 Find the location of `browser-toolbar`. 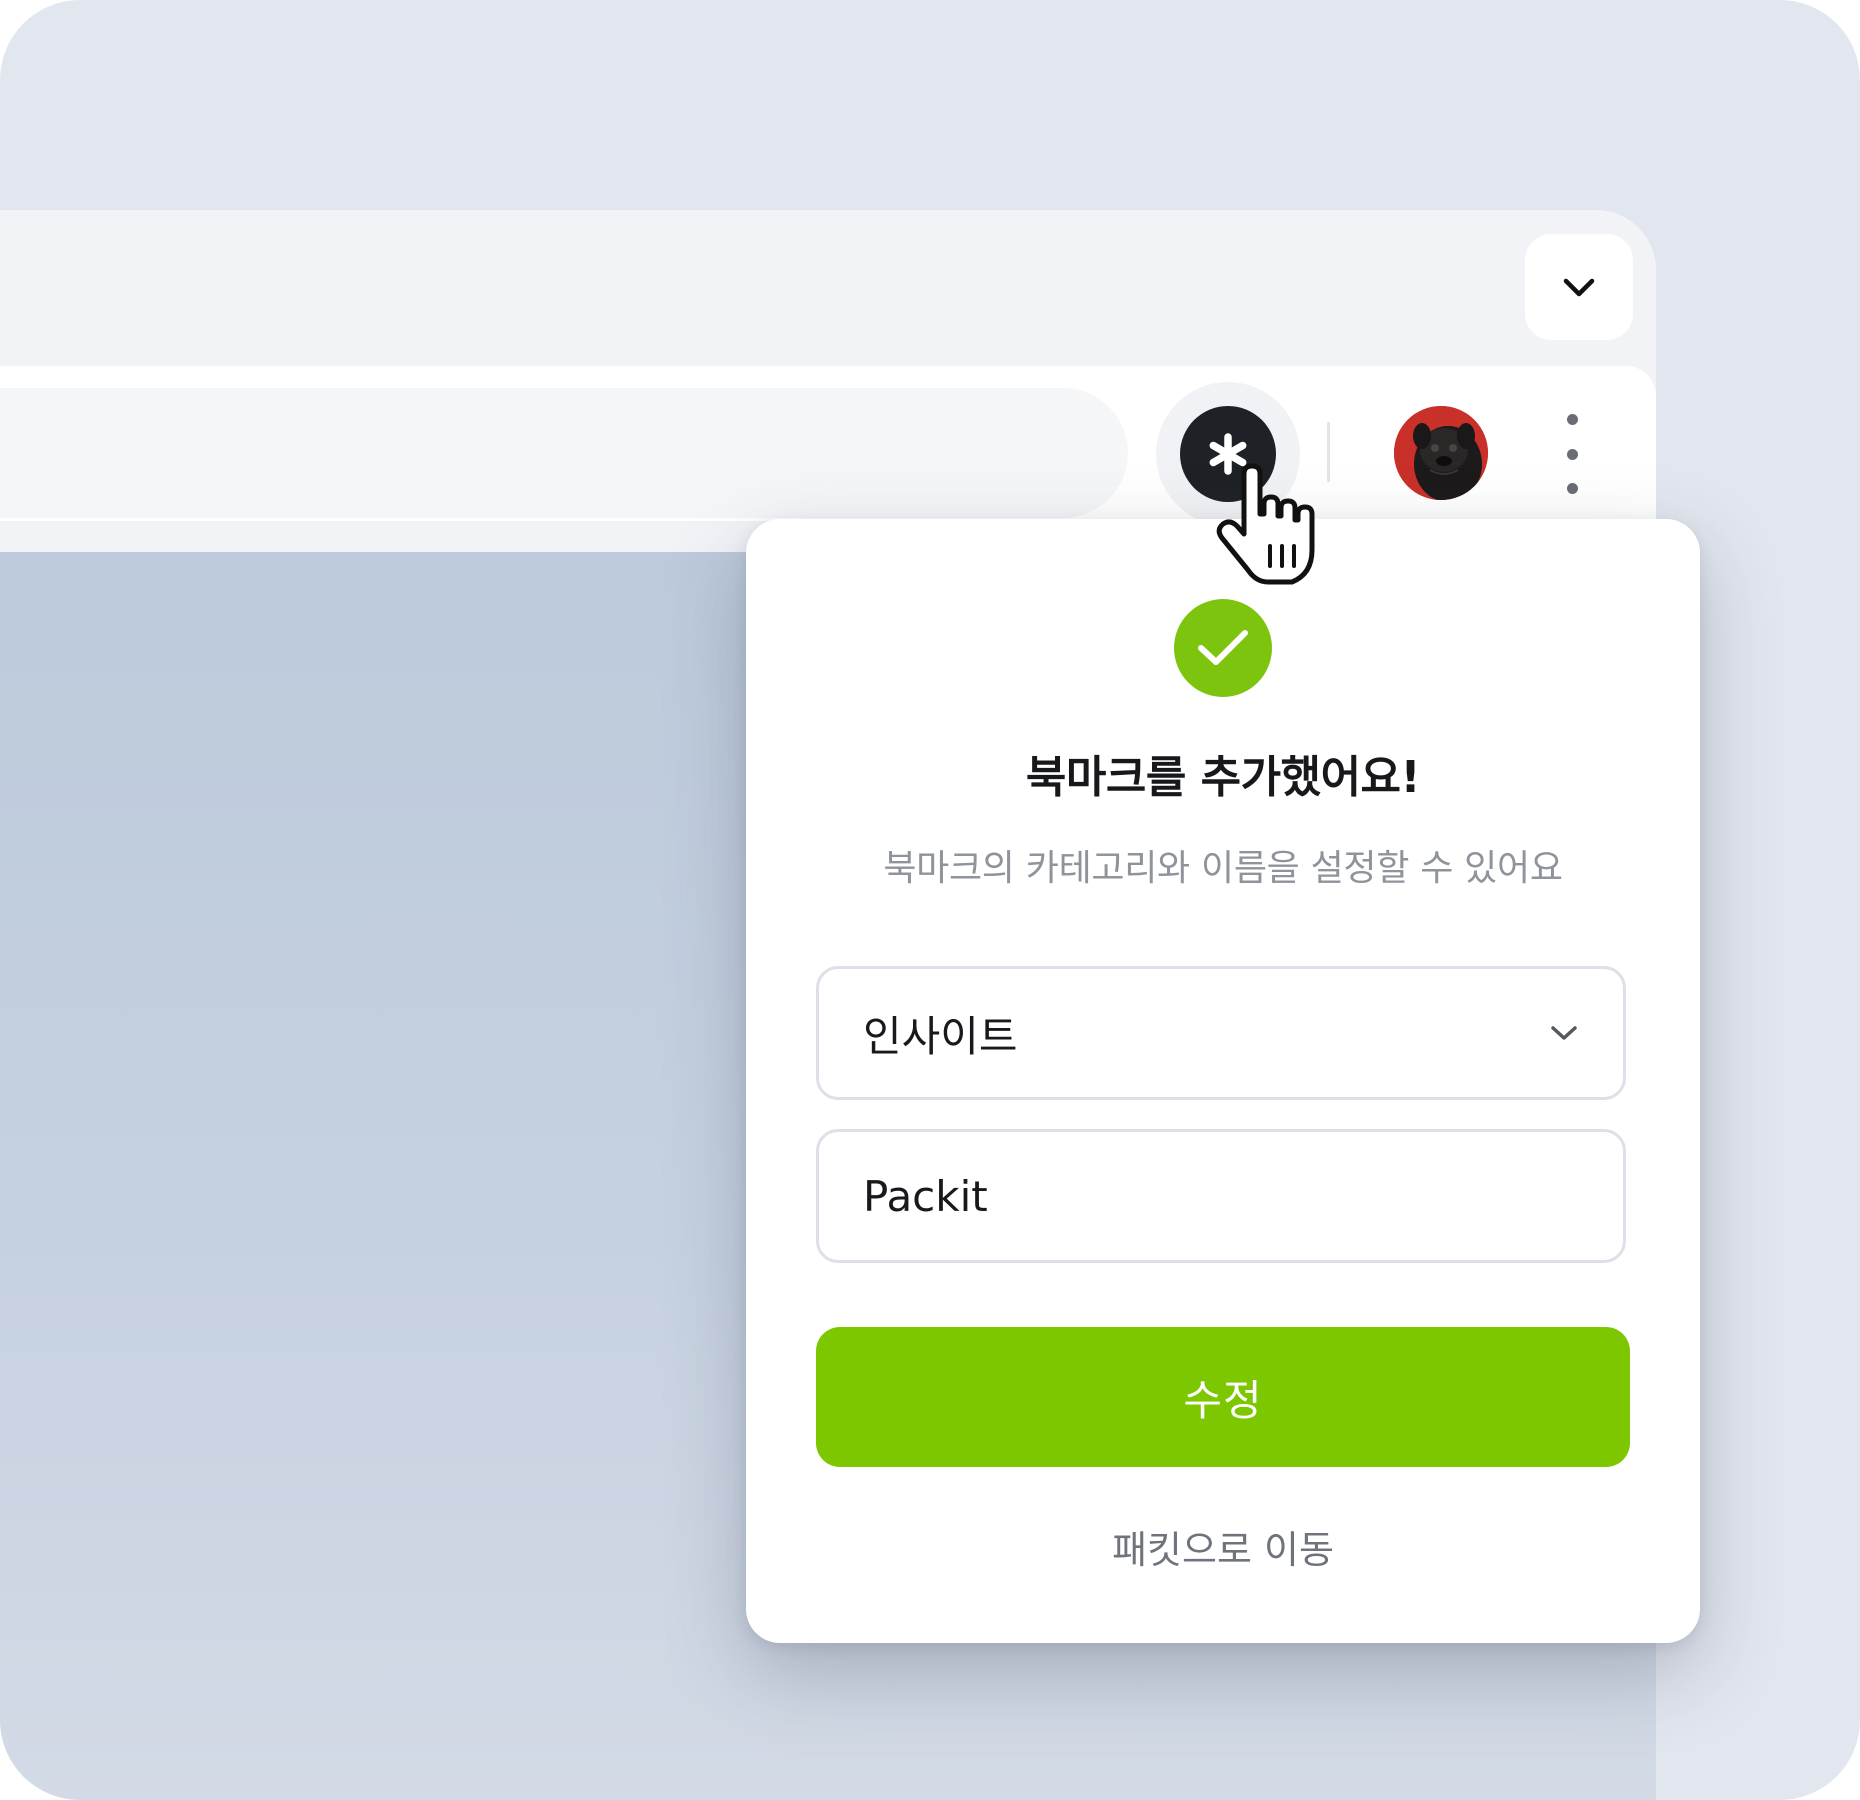

browser-toolbar is located at coordinates (828, 446).